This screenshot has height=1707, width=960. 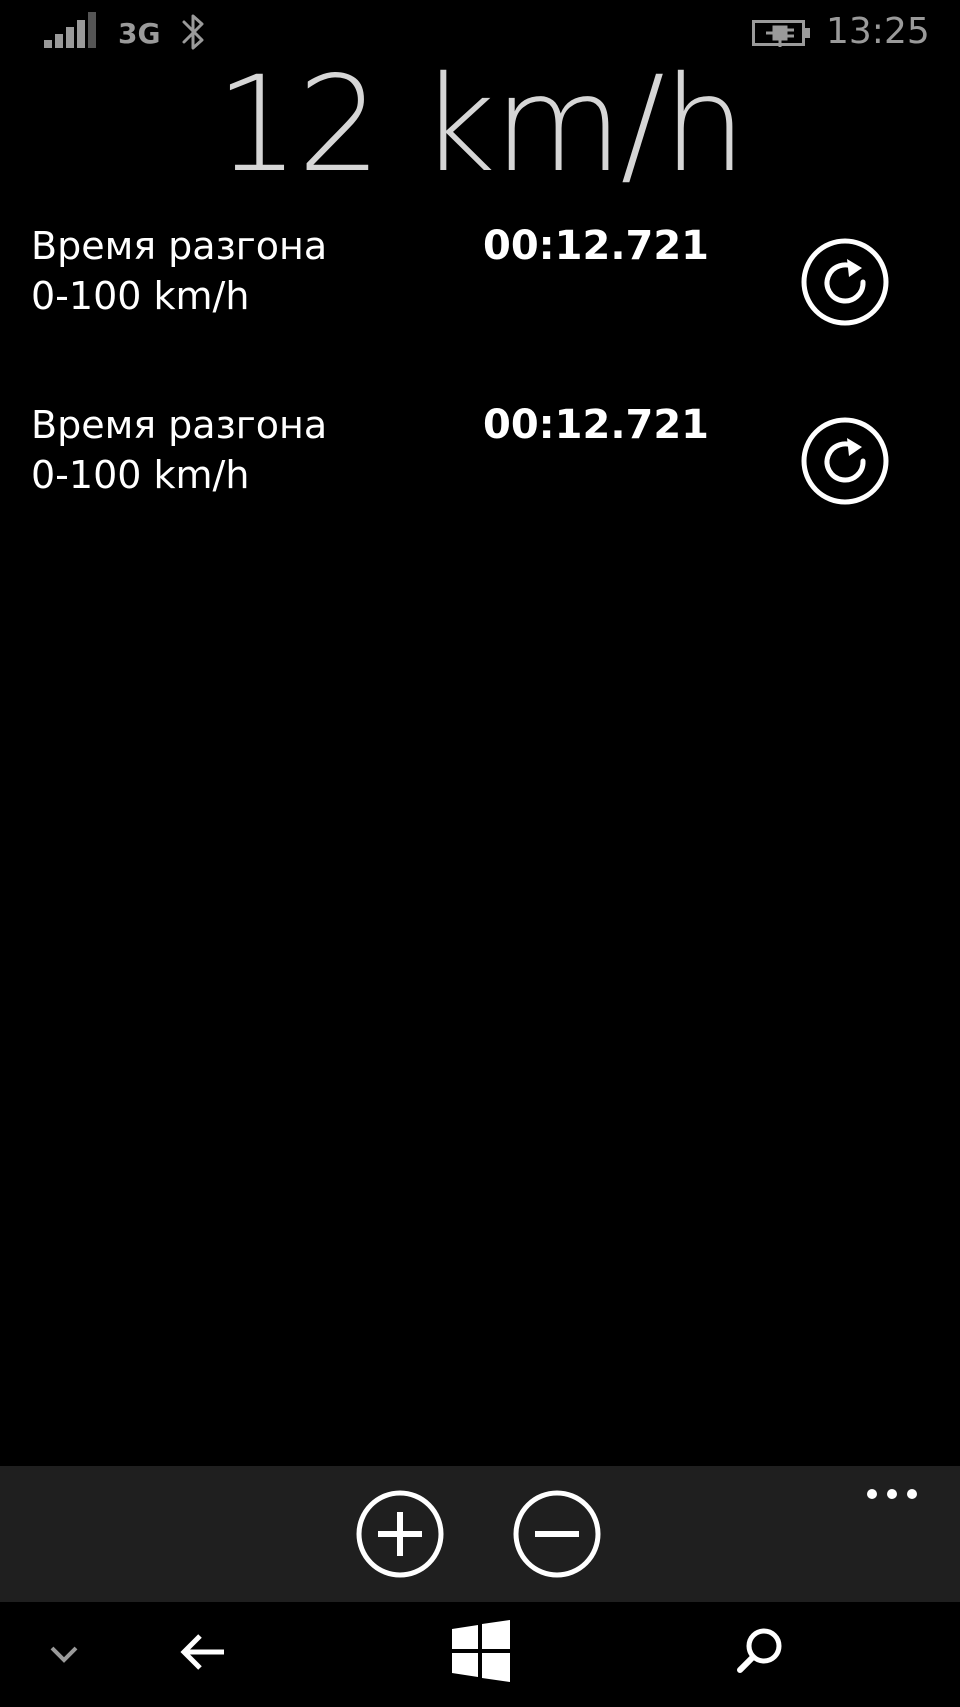 What do you see at coordinates (480, 1534) in the screenshot?
I see `app-bar` at bounding box center [480, 1534].